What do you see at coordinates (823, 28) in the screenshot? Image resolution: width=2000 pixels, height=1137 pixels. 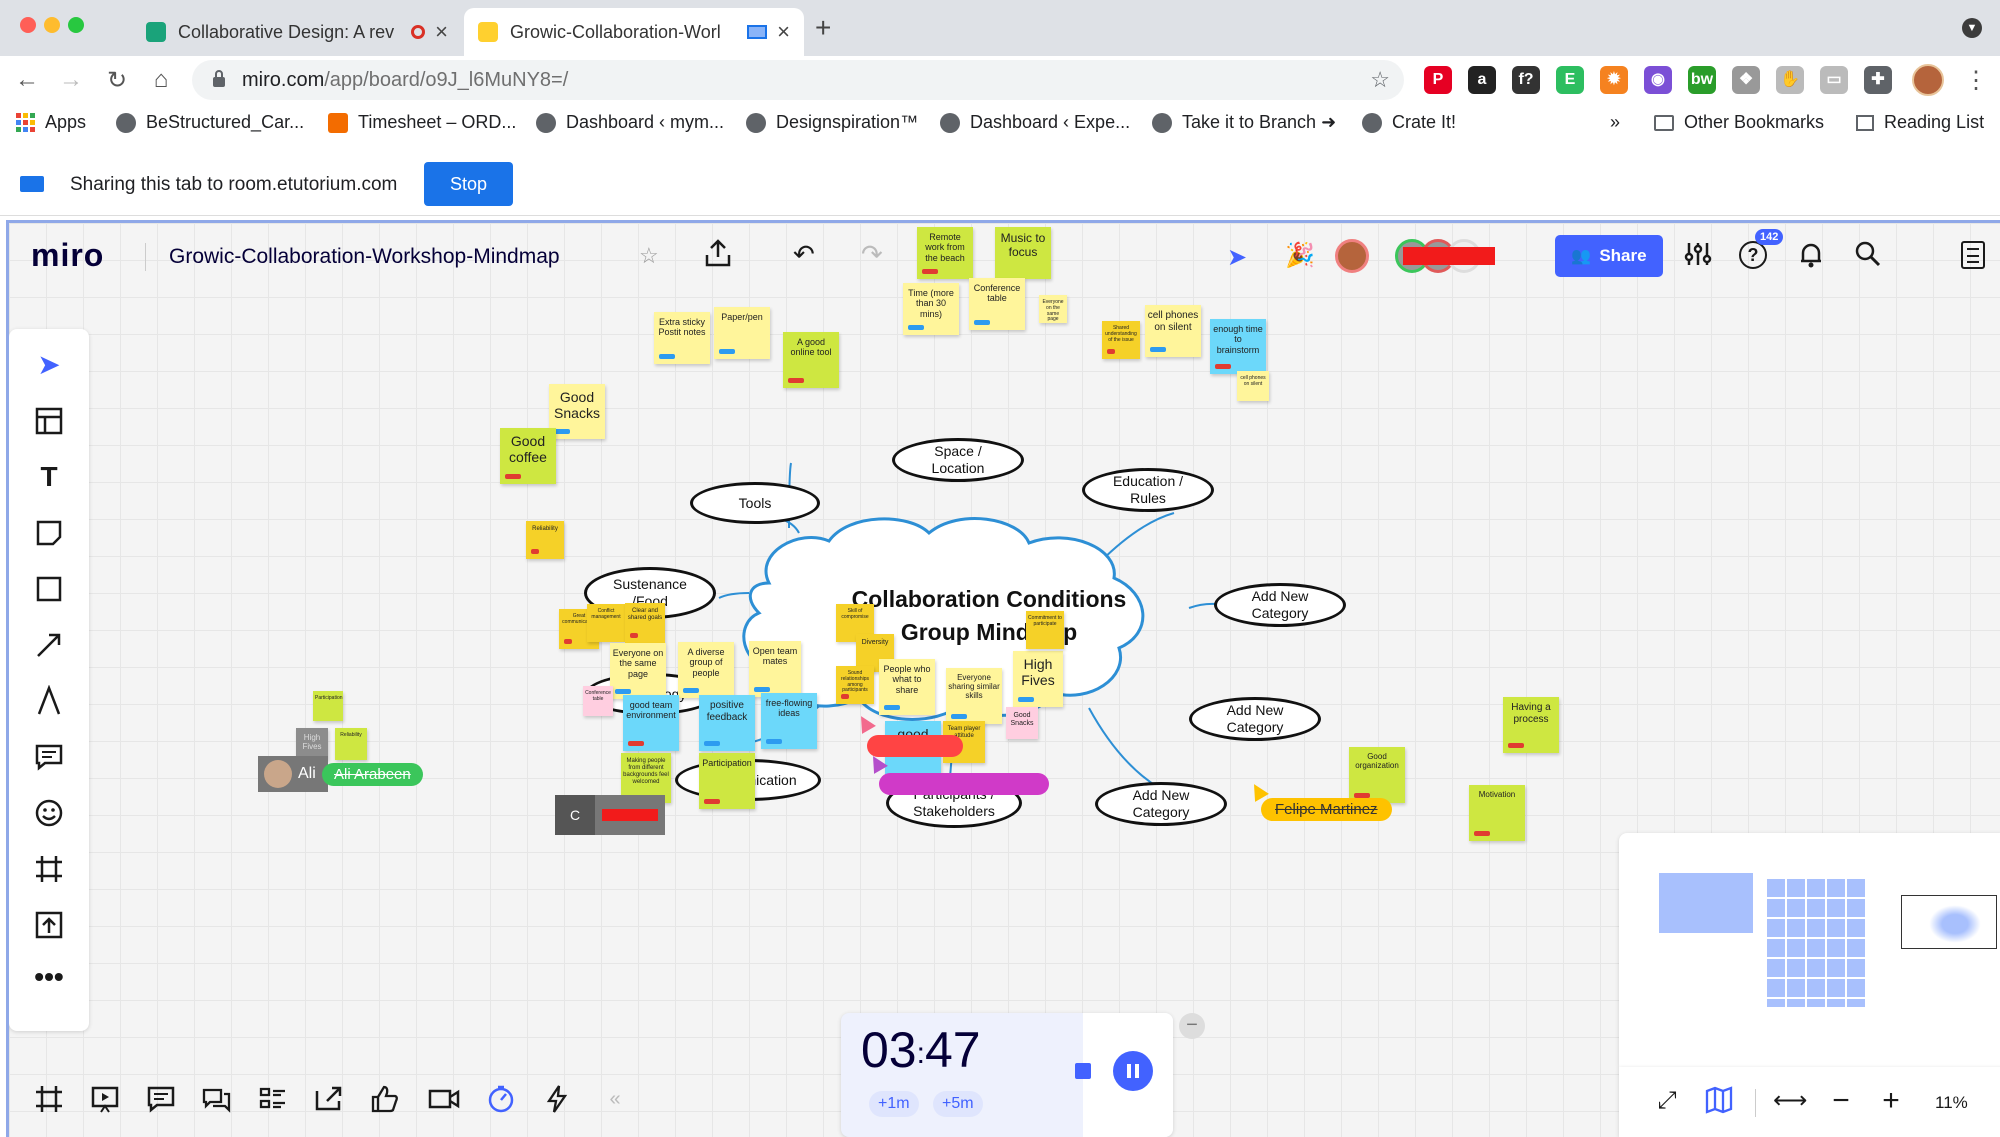 I see `new-tab-button: +` at bounding box center [823, 28].